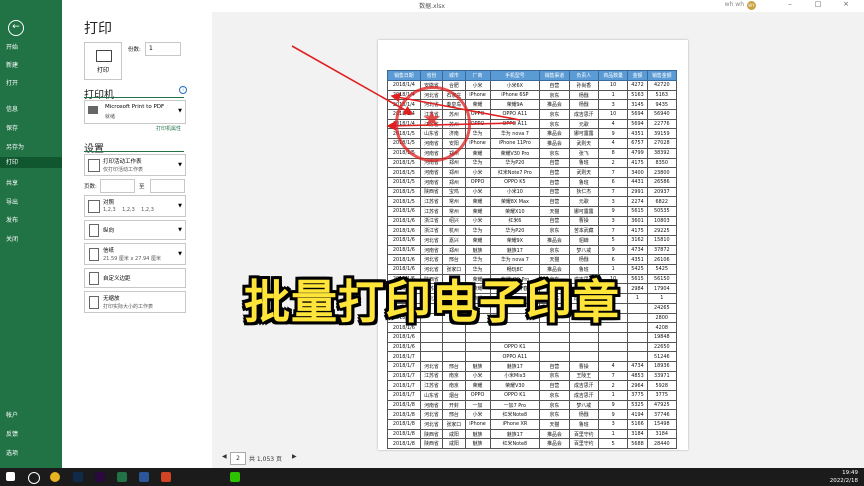 This screenshot has width=864, height=486. What do you see at coordinates (12, 433) in the screenshot?
I see `nav-feedback: 反馈` at bounding box center [12, 433].